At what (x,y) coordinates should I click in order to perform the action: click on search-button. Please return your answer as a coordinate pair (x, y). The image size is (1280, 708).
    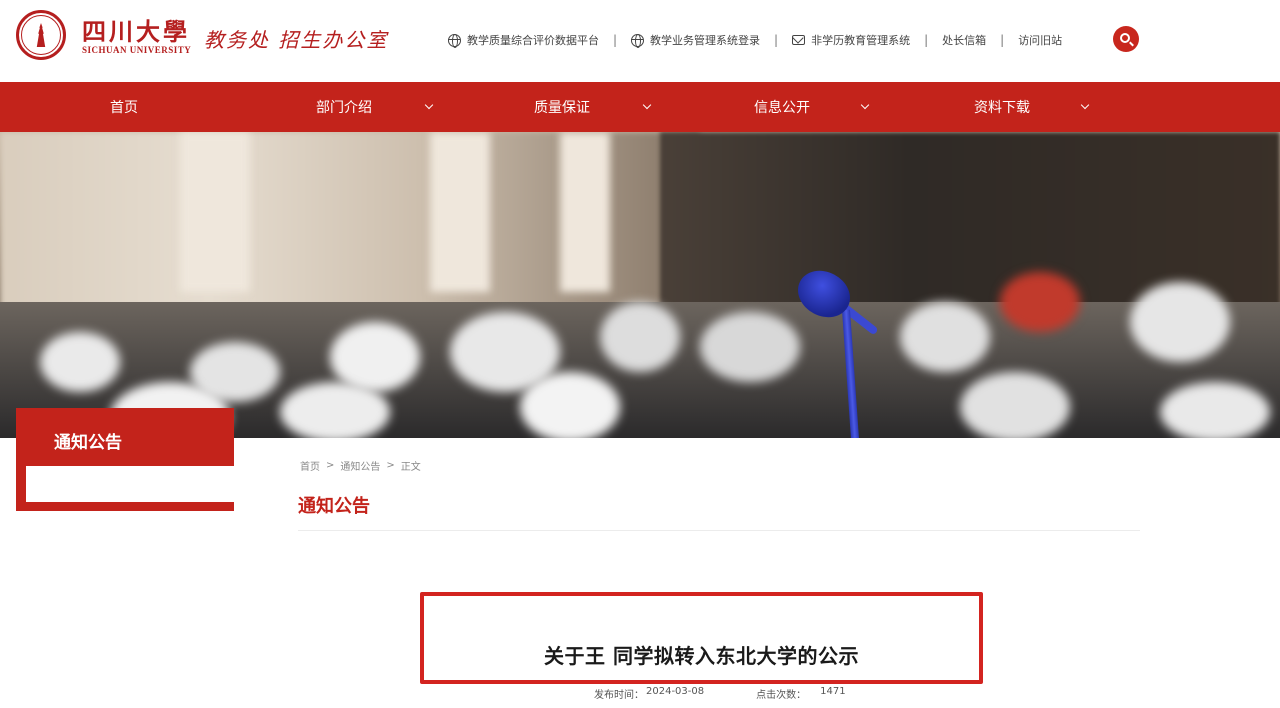
    Looking at the image, I should click on (1126, 39).